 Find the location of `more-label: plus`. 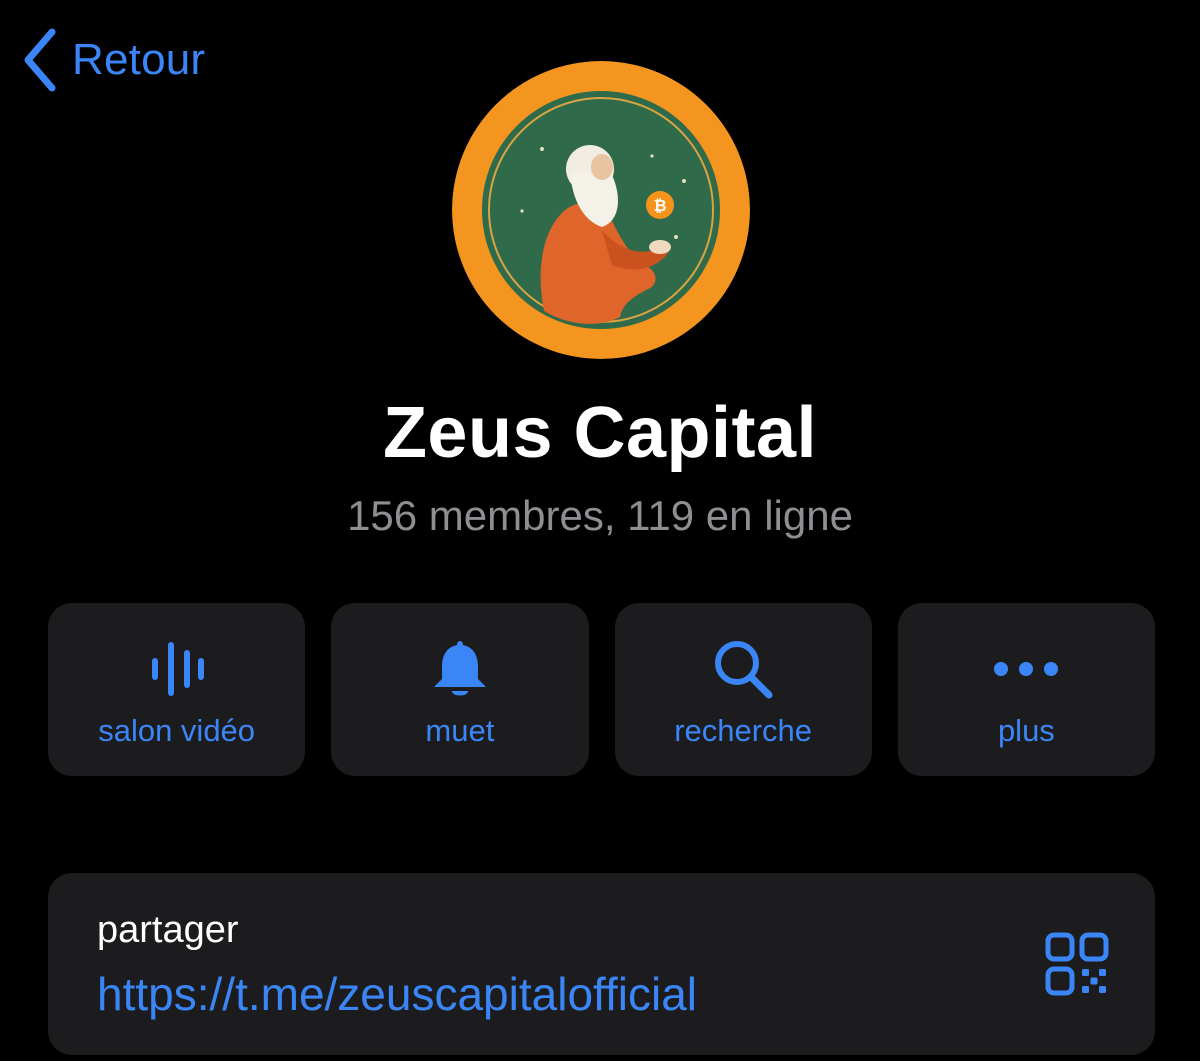

more-label: plus is located at coordinates (1026, 730).